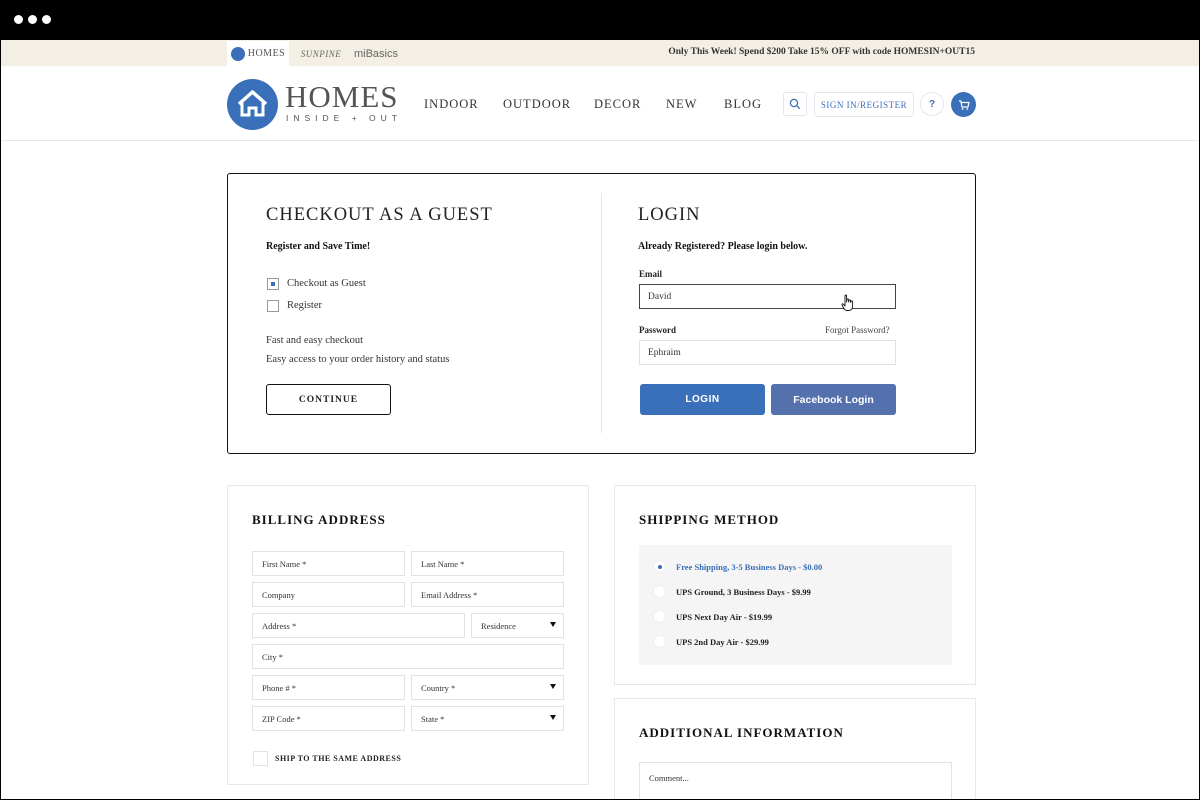 The image size is (1200, 800). Describe the element at coordinates (864, 104) in the screenshot. I see `sign-in-register-button: SIGN IN/REGISTER` at that location.